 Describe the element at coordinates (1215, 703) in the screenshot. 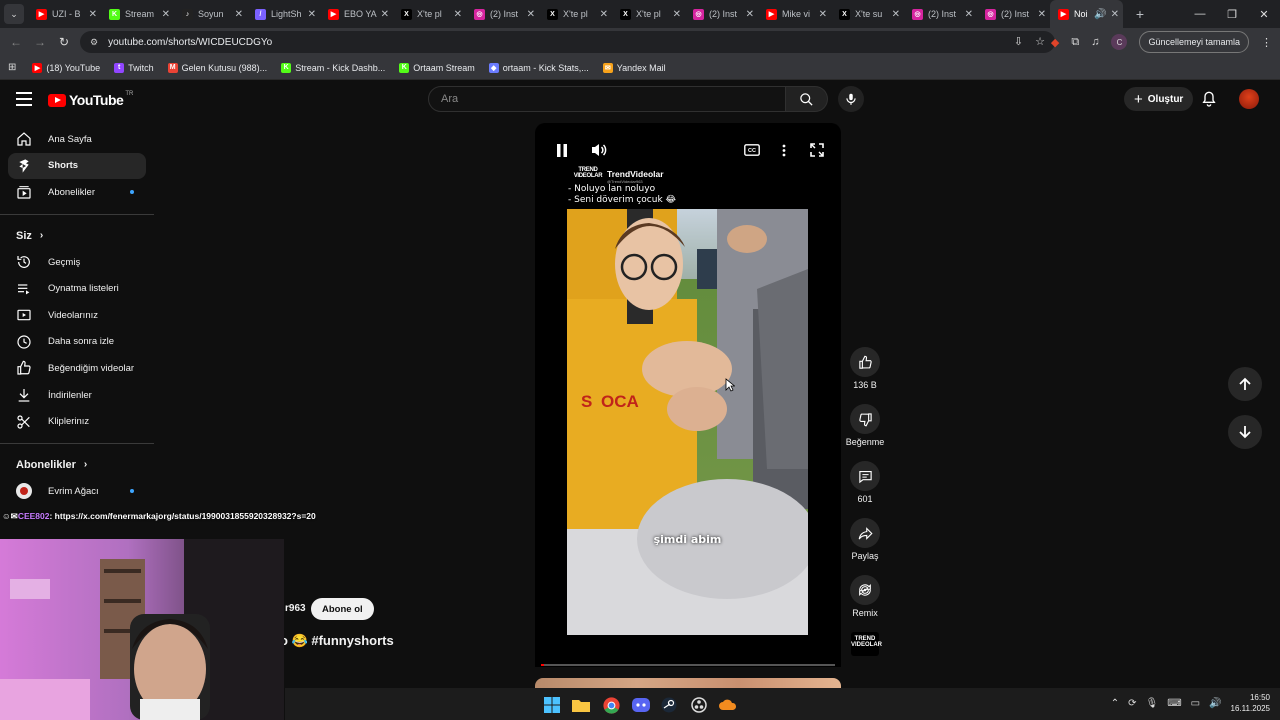

I see `tray-volume-icon: 🔊` at that location.